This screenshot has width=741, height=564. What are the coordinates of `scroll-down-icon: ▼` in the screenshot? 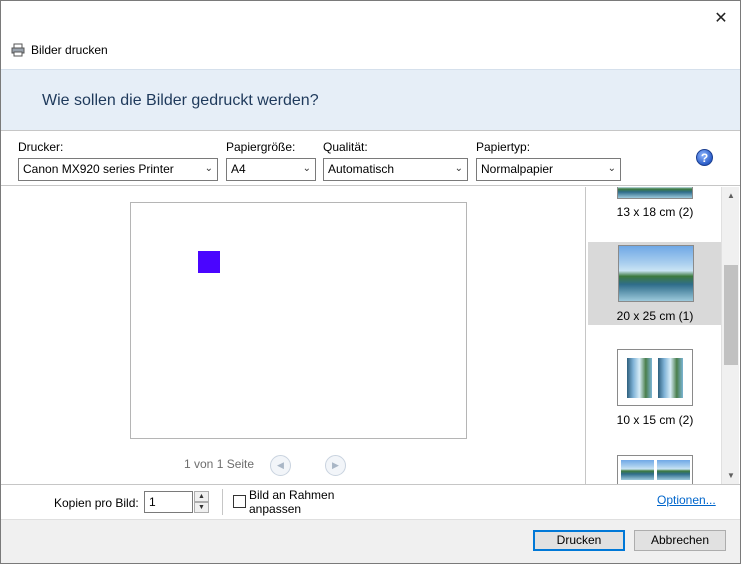 It's located at (731, 475).